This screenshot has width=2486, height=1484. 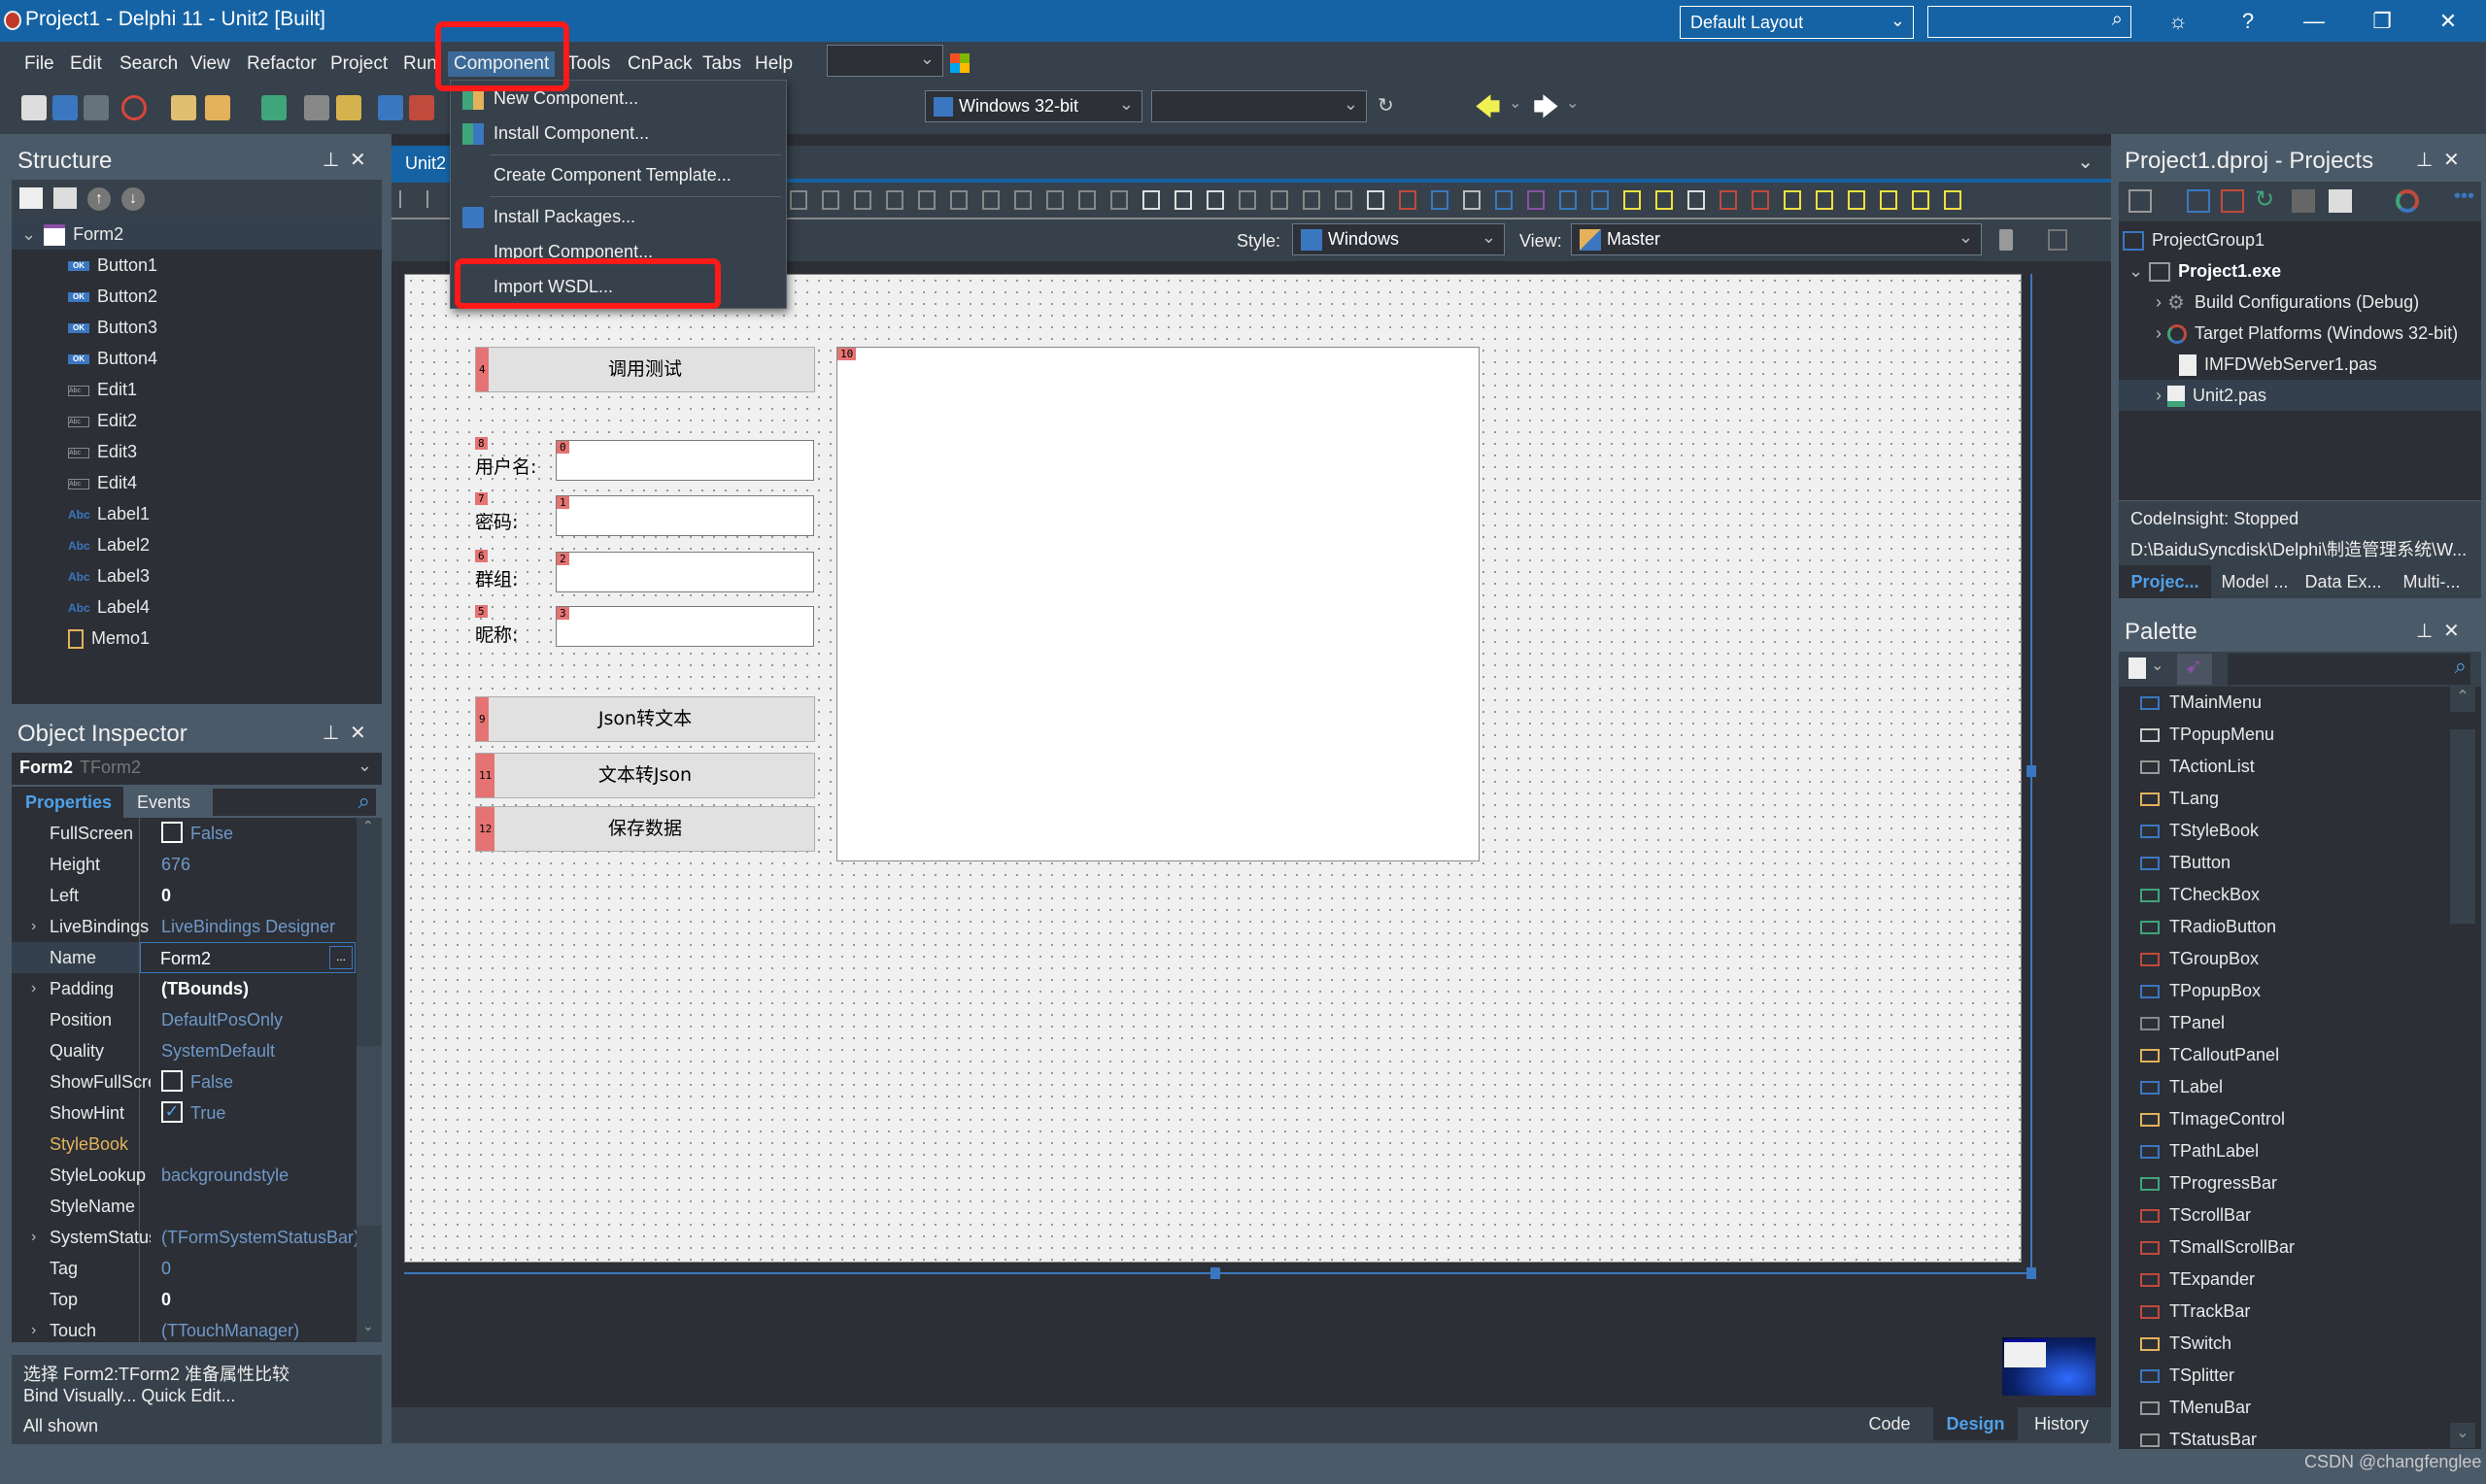 What do you see at coordinates (685, 461) in the screenshot?
I see `edit-username: 0` at bounding box center [685, 461].